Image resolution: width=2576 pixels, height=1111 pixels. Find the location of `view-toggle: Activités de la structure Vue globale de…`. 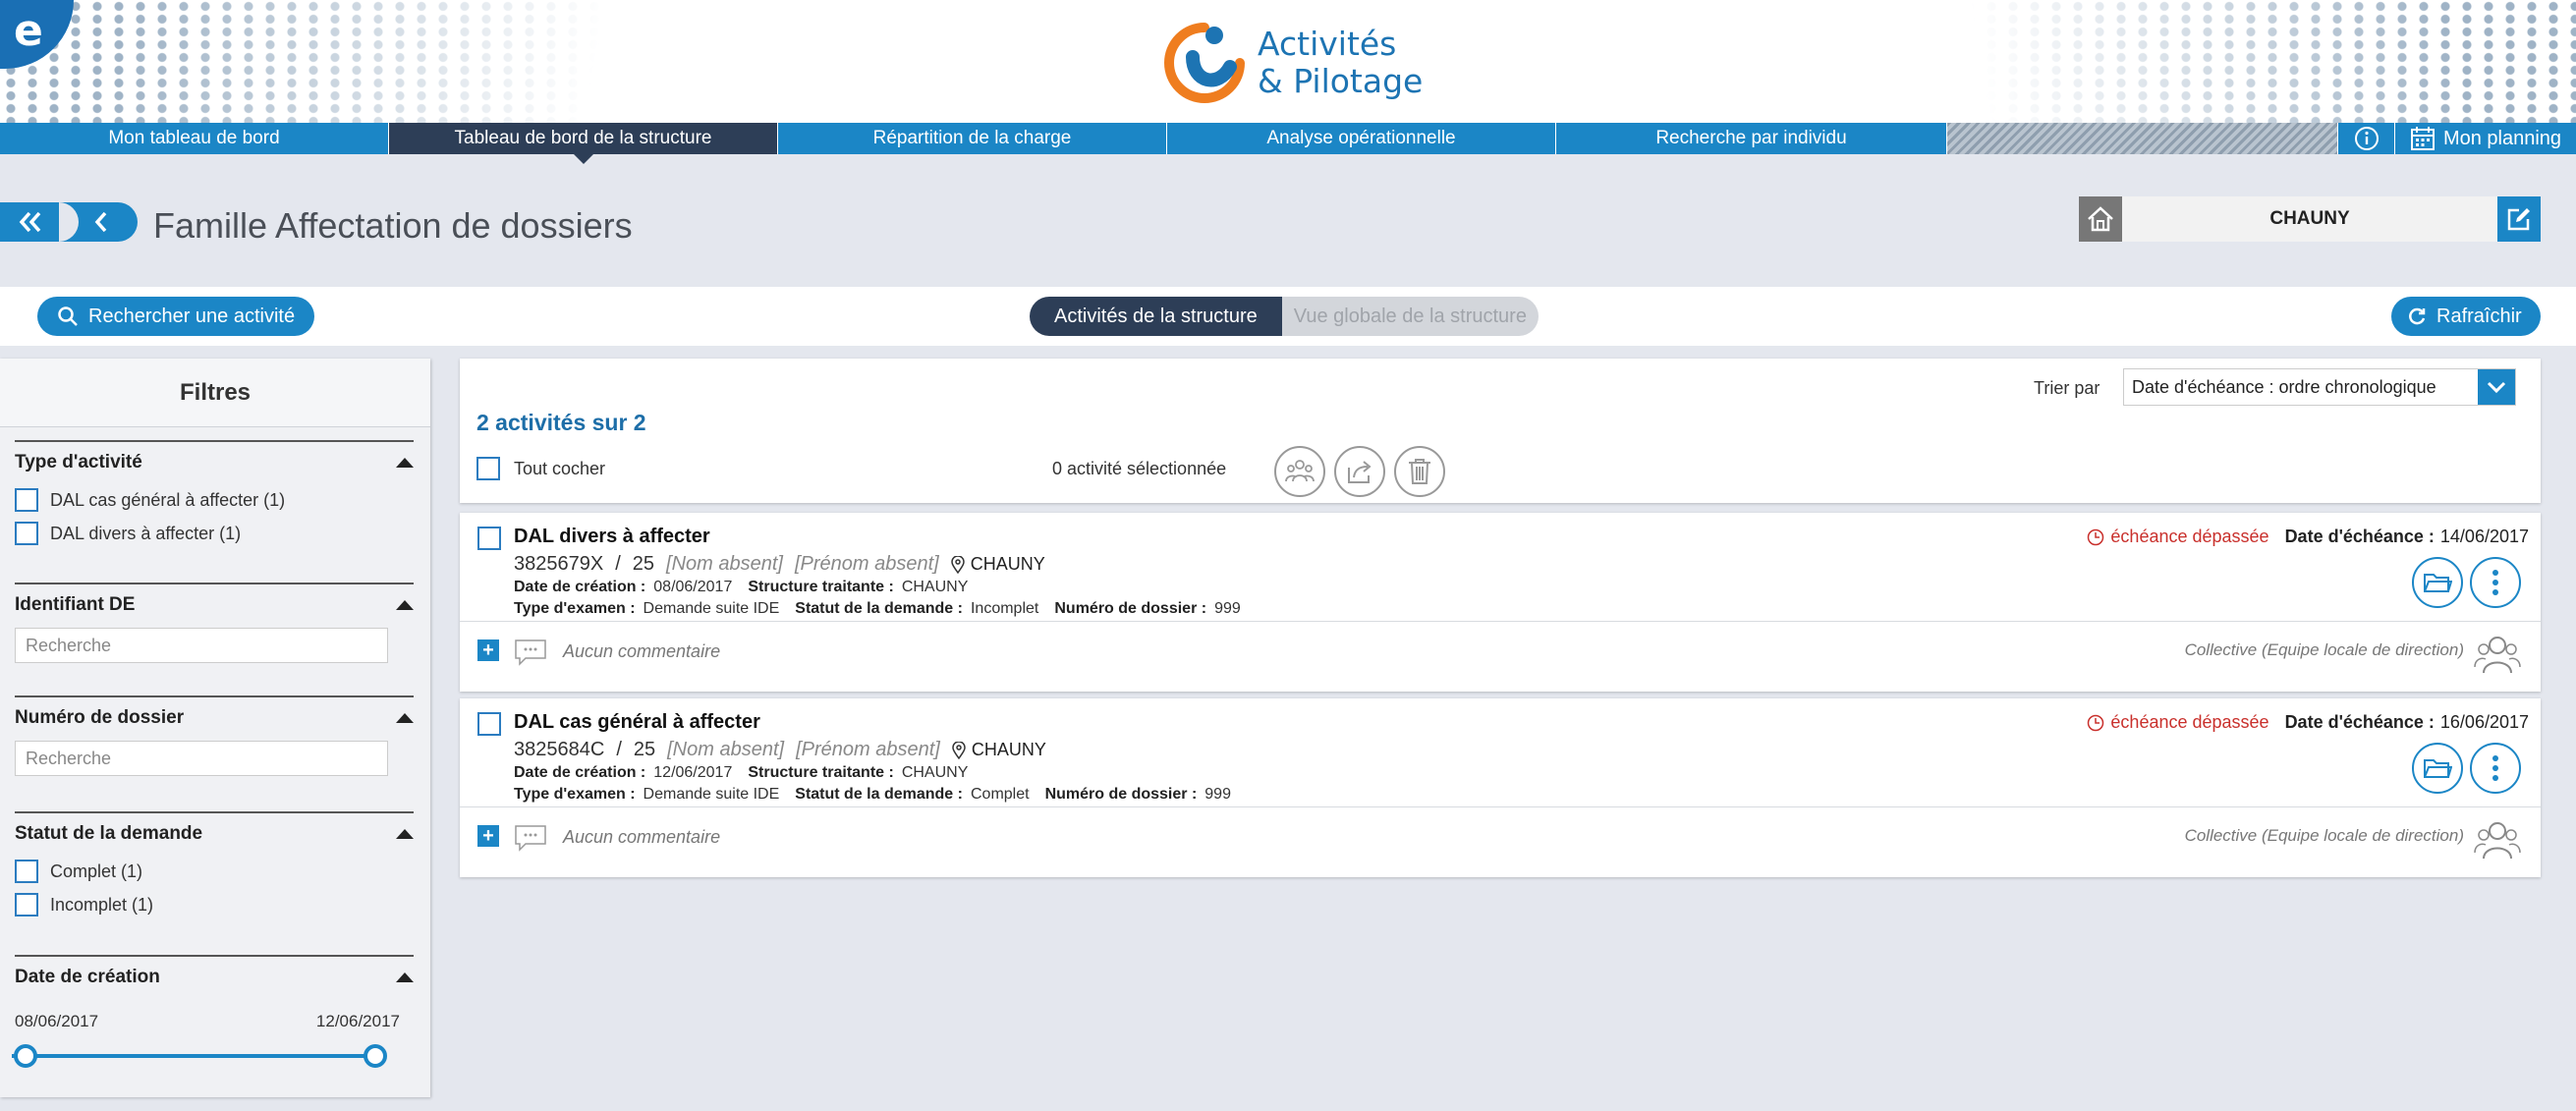

view-toggle: Activités de la structure Vue globale de… is located at coordinates (1284, 316).